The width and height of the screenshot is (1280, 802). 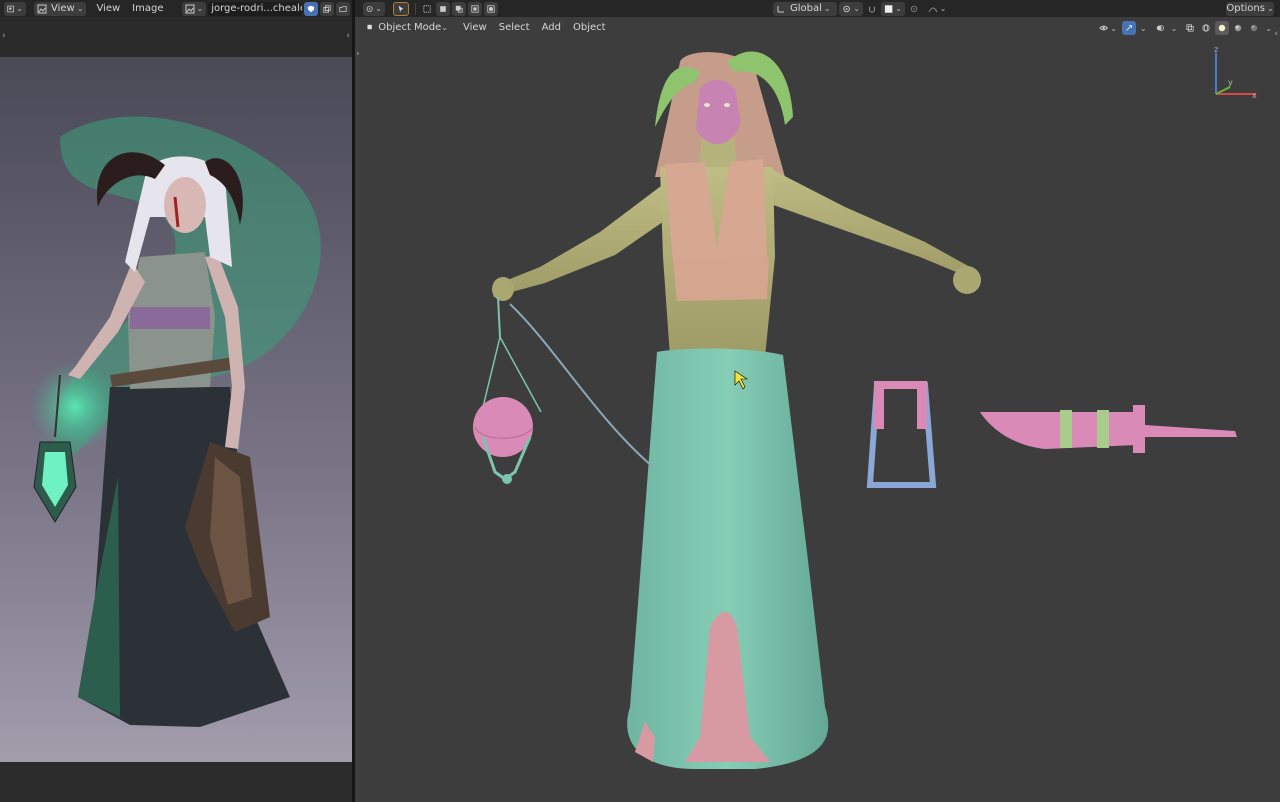 I want to click on transform-orientation-dropdown: Global ⌄, so click(x=805, y=8).